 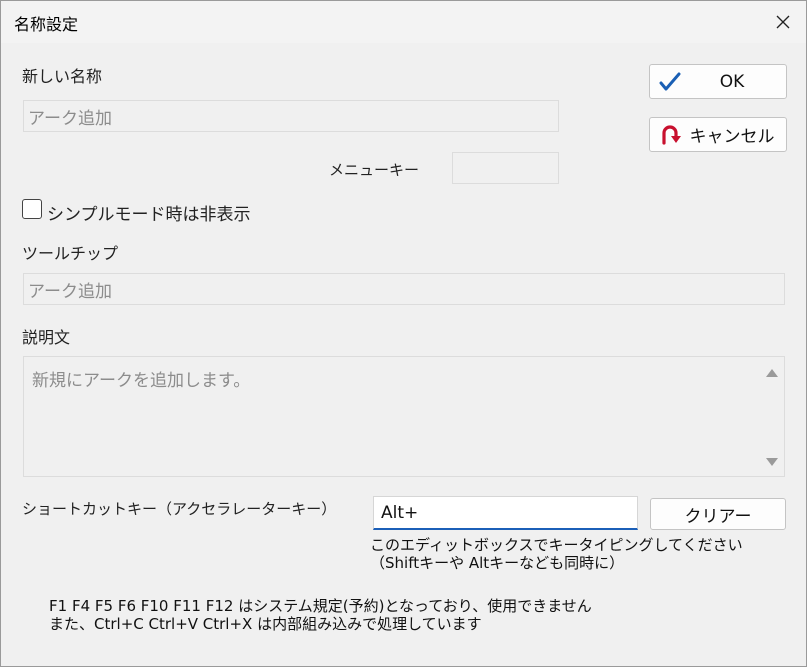 I want to click on menu-key-label: メニューキー, so click(x=374, y=170).